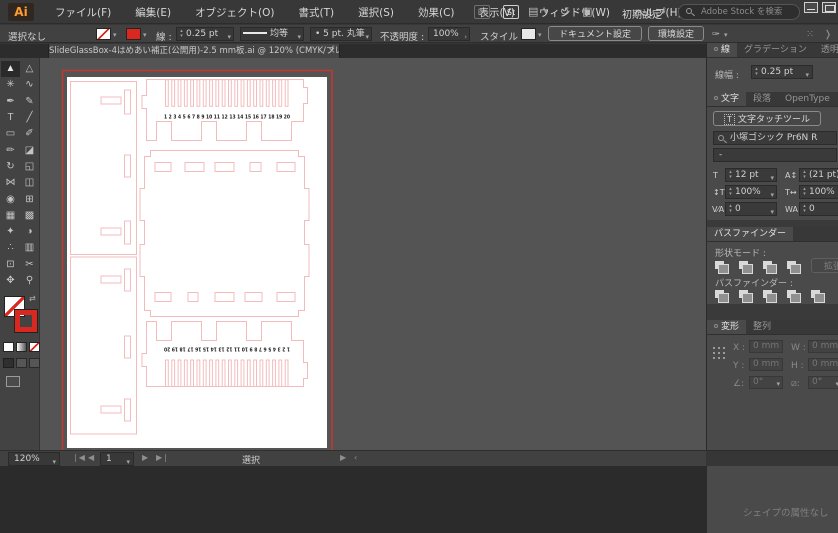  What do you see at coordinates (103, 34) in the screenshot?
I see `fill-swatch` at bounding box center [103, 34].